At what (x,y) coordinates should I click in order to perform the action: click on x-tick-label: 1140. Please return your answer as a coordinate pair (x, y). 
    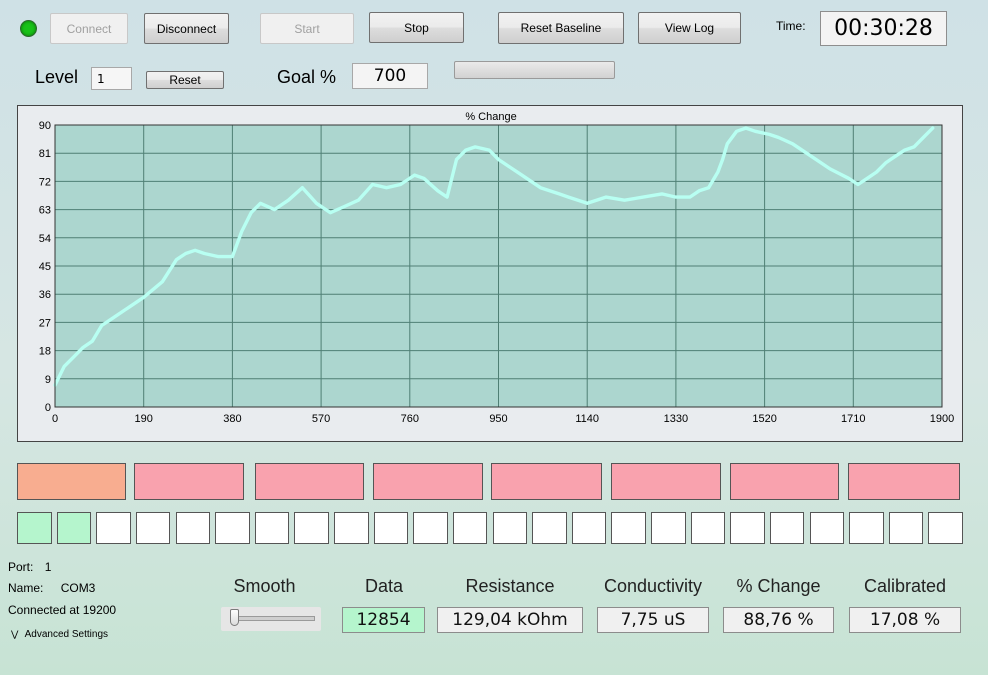
    Looking at the image, I should click on (587, 419).